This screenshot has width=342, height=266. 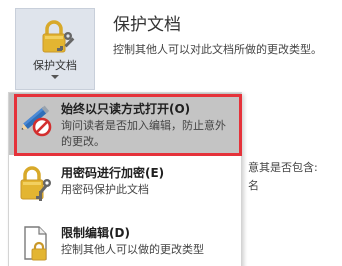 What do you see at coordinates (35, 243) in the screenshot?
I see `document-lock-icon` at bounding box center [35, 243].